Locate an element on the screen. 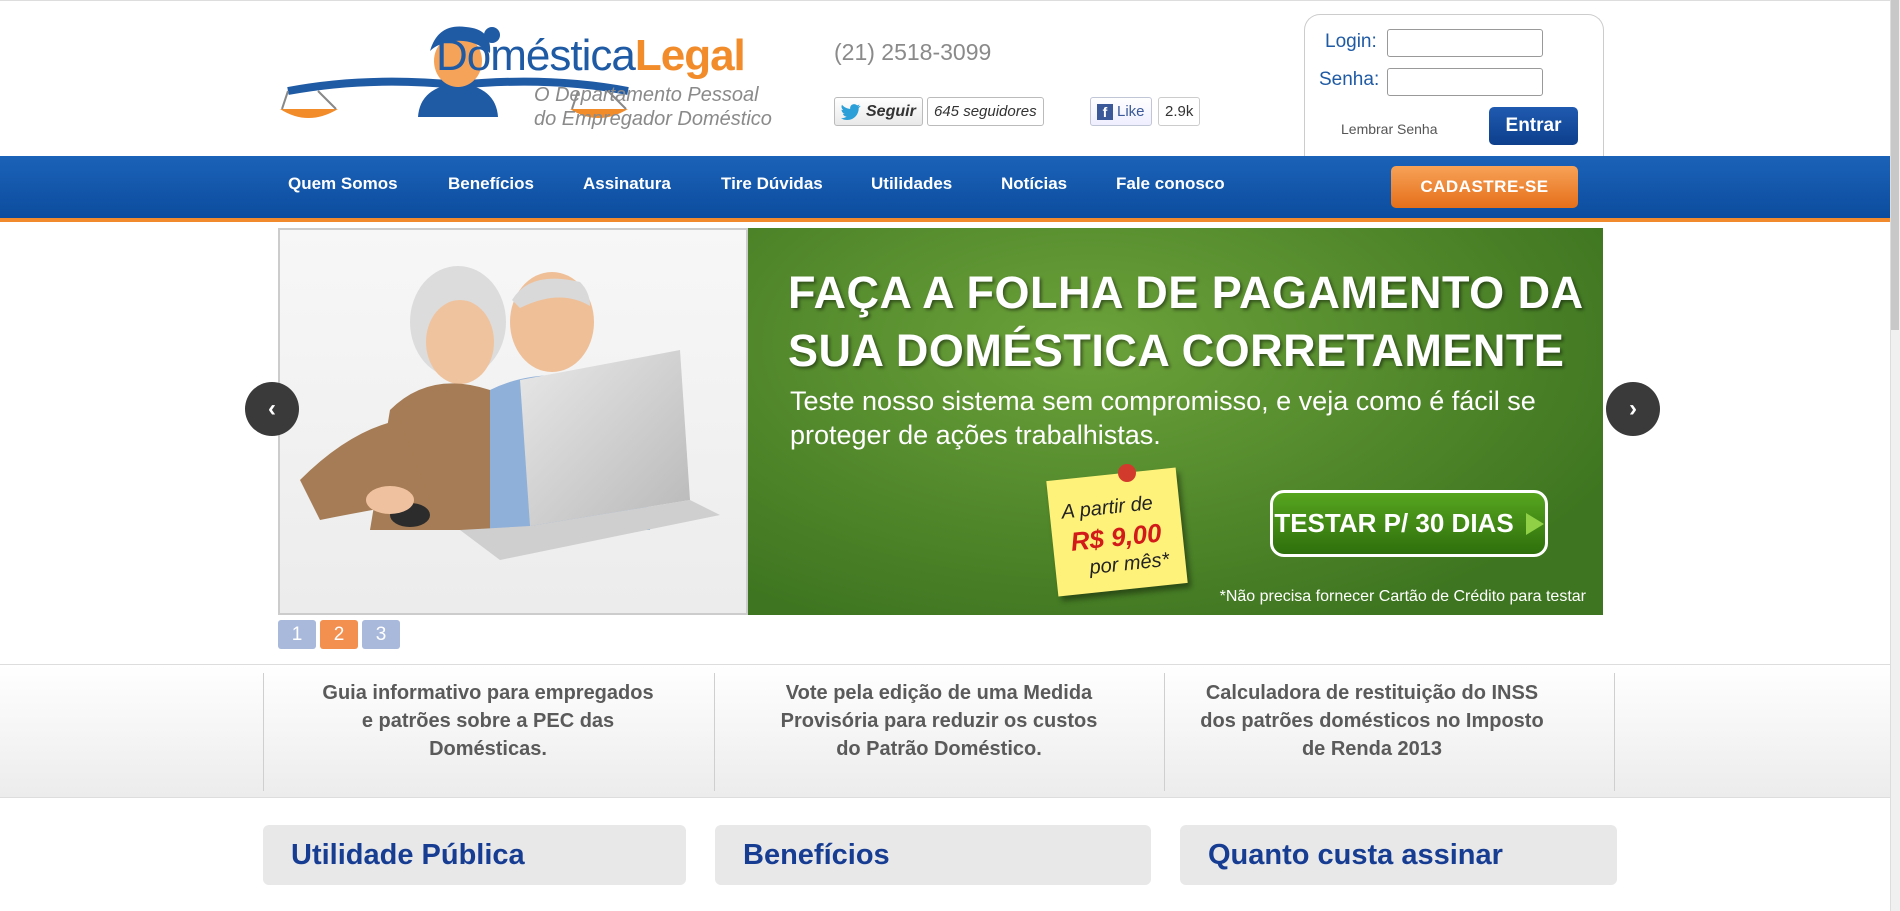  nav-item-utilidades: Utilidades is located at coordinates (911, 184).